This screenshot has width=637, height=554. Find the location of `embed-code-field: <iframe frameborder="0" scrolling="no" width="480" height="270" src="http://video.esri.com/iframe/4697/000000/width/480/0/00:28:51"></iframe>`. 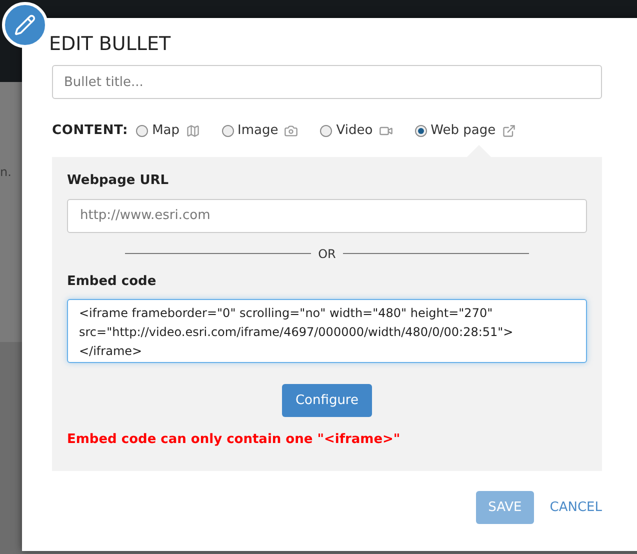

embed-code-field: <iframe frameborder="0" scrolling="no" width="480" height="270" src="http://video.esri.com/iframe/4697/000000/width/480/0/00:28:51"></iframe> is located at coordinates (327, 331).